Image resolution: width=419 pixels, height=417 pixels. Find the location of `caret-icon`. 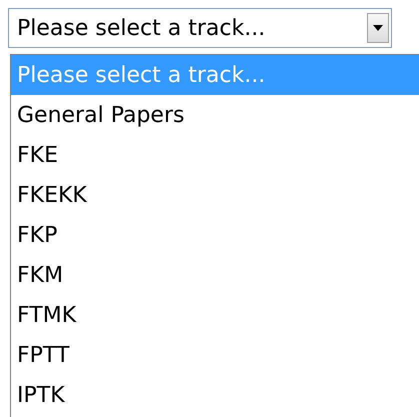

caret-icon is located at coordinates (378, 28).